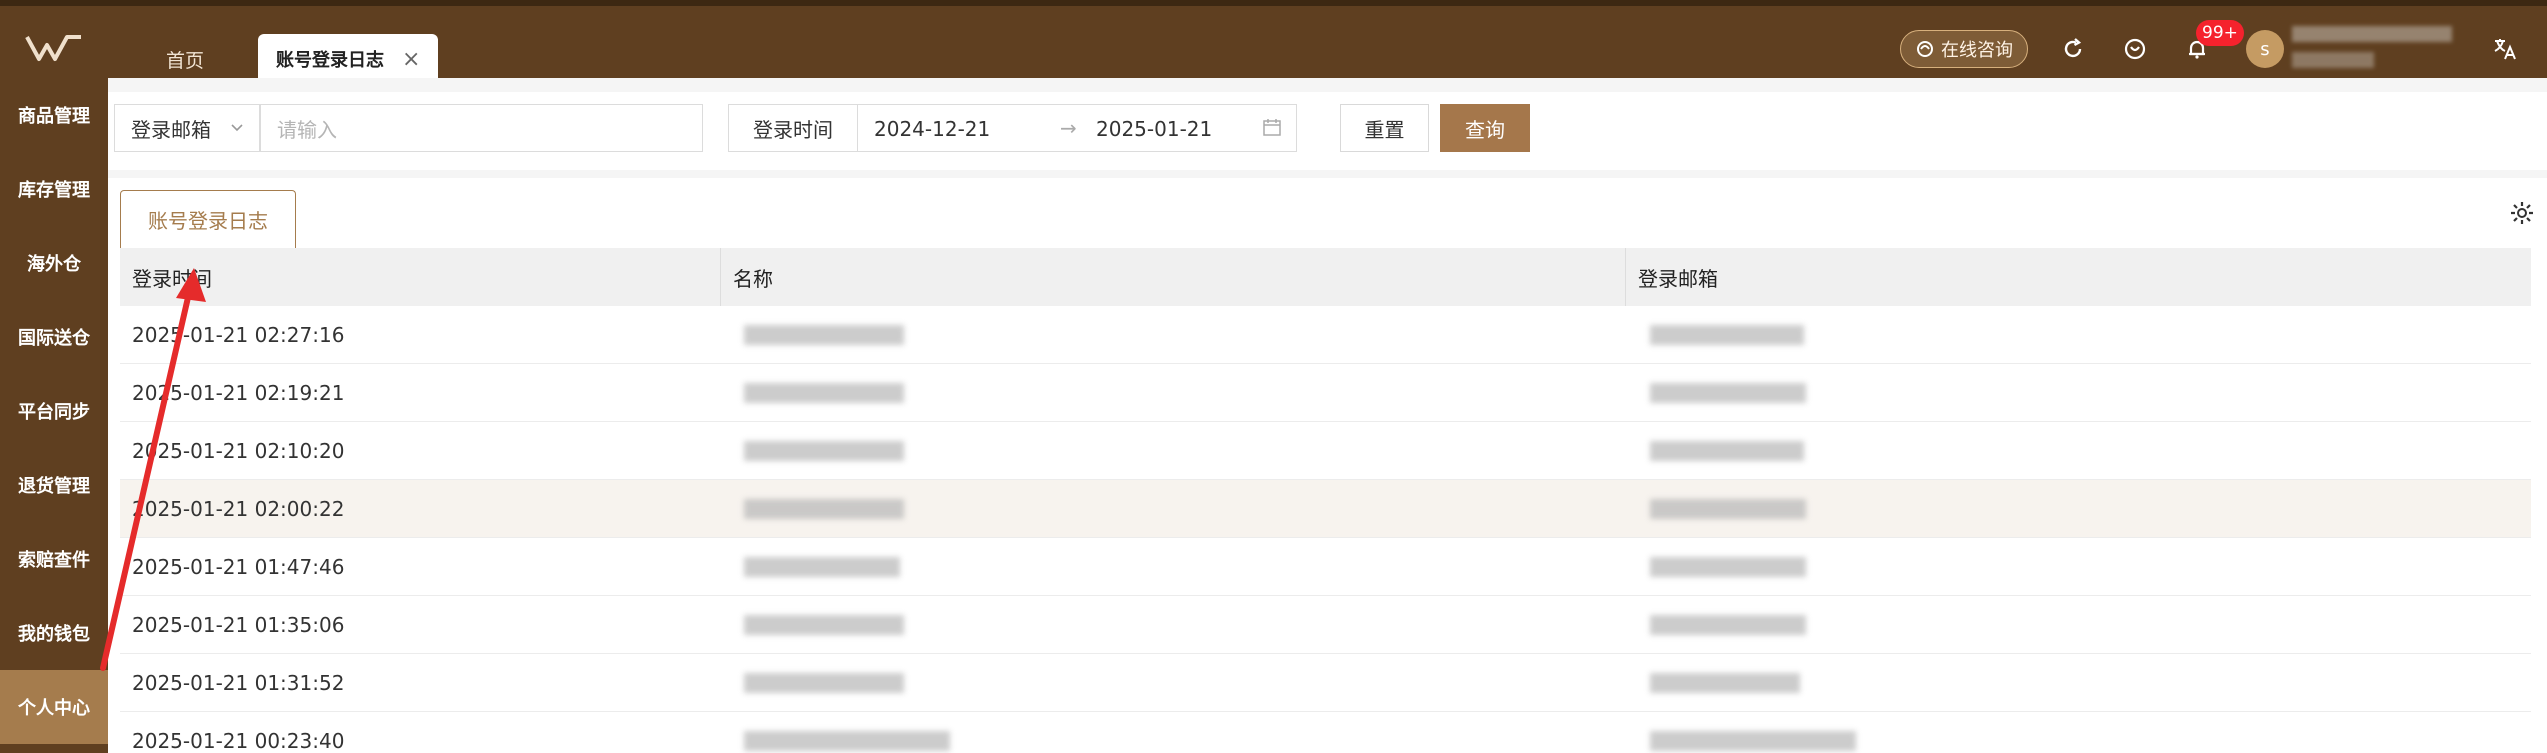 The height and width of the screenshot is (753, 2547). I want to click on cell-login-time: 2025-01-21 00:23:40, so click(238, 741).